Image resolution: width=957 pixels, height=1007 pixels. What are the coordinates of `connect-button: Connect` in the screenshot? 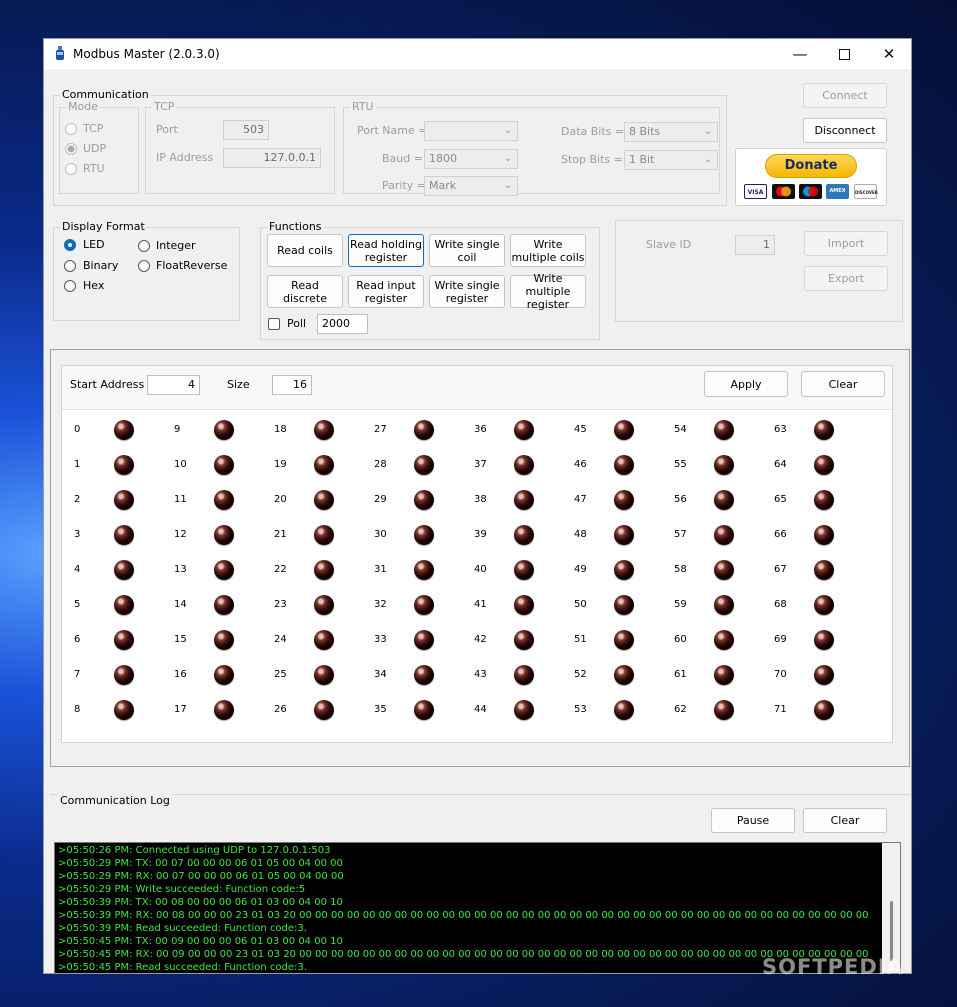 It's located at (845, 95).